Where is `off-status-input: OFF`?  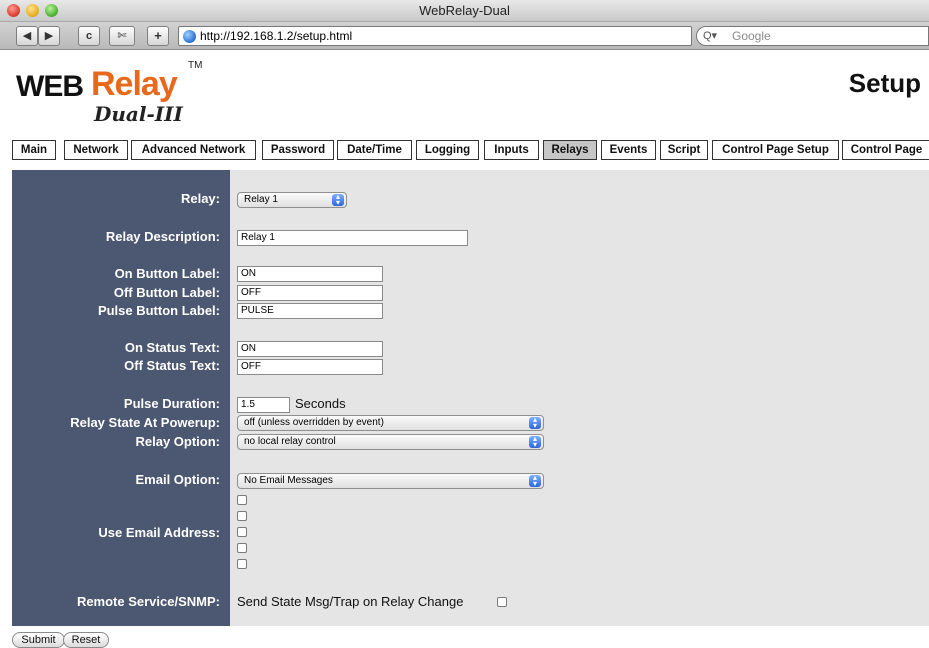
off-status-input: OFF is located at coordinates (310, 367).